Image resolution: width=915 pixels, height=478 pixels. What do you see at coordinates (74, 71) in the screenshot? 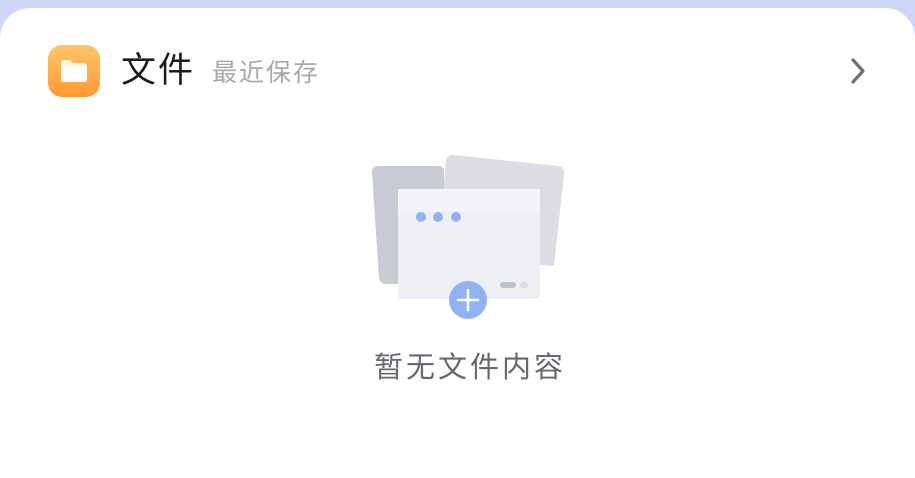
I see `folder-icon` at bounding box center [74, 71].